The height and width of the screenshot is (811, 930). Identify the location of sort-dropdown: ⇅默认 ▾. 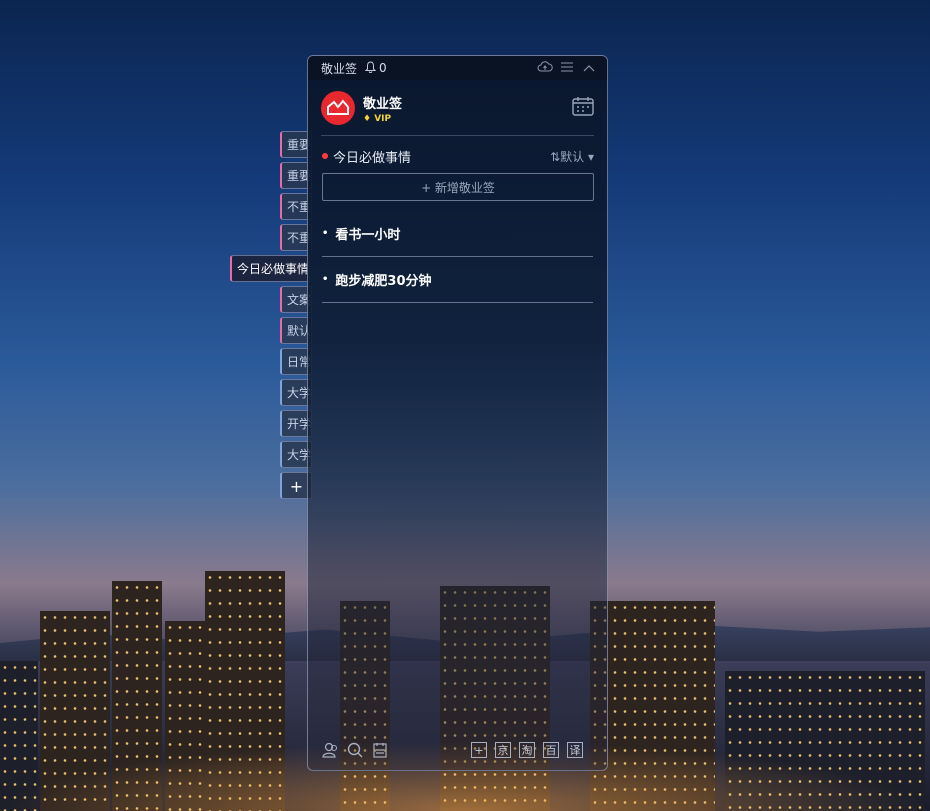
(572, 156).